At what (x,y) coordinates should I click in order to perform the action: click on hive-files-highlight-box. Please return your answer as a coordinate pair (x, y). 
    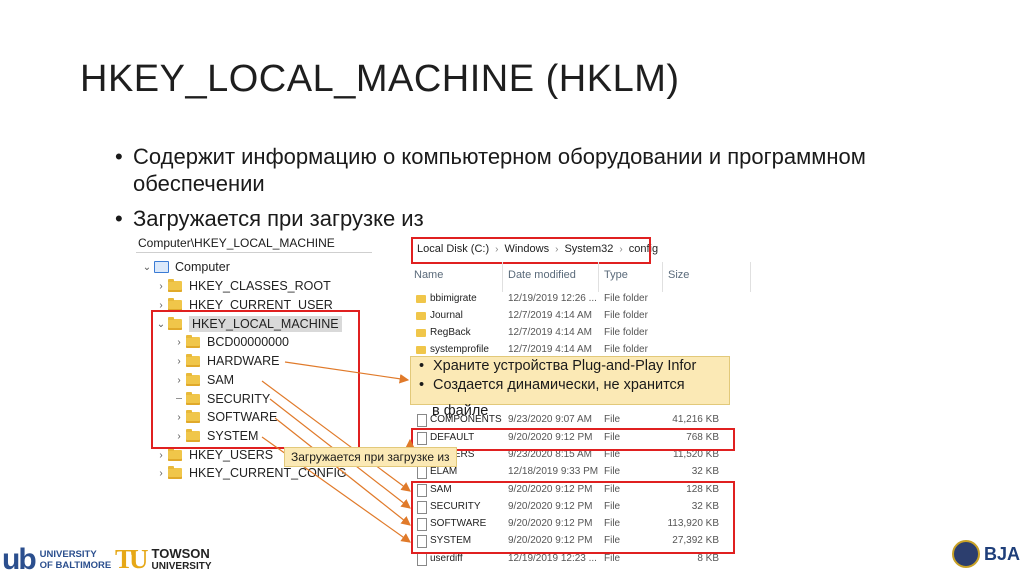
    Looking at the image, I should click on (573, 517).